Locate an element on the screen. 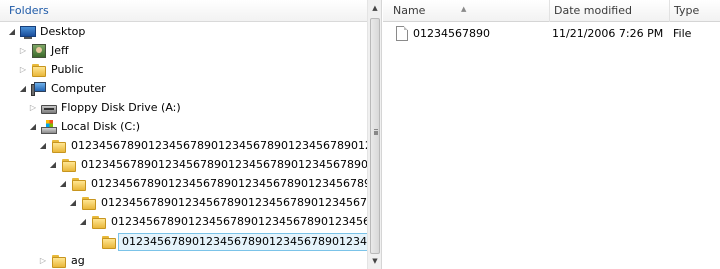  sort-ascending-icon: ▲ is located at coordinates (464, 9).